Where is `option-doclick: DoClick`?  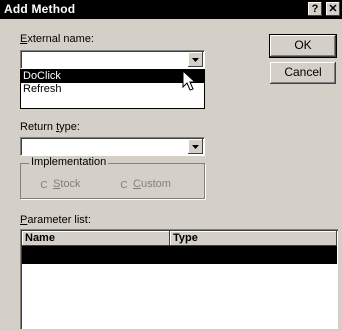
option-doclick: DoClick is located at coordinates (112, 76).